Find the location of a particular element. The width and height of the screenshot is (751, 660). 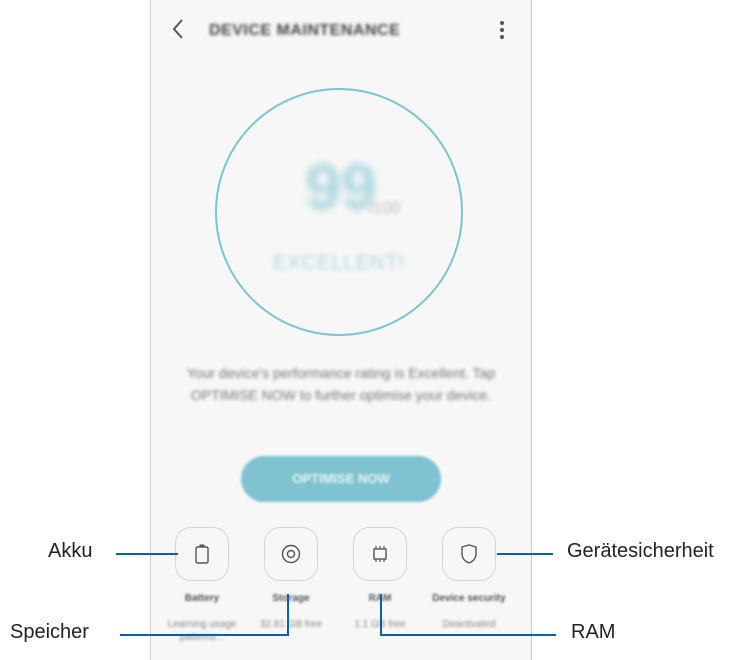

back-button is located at coordinates (182, 31).